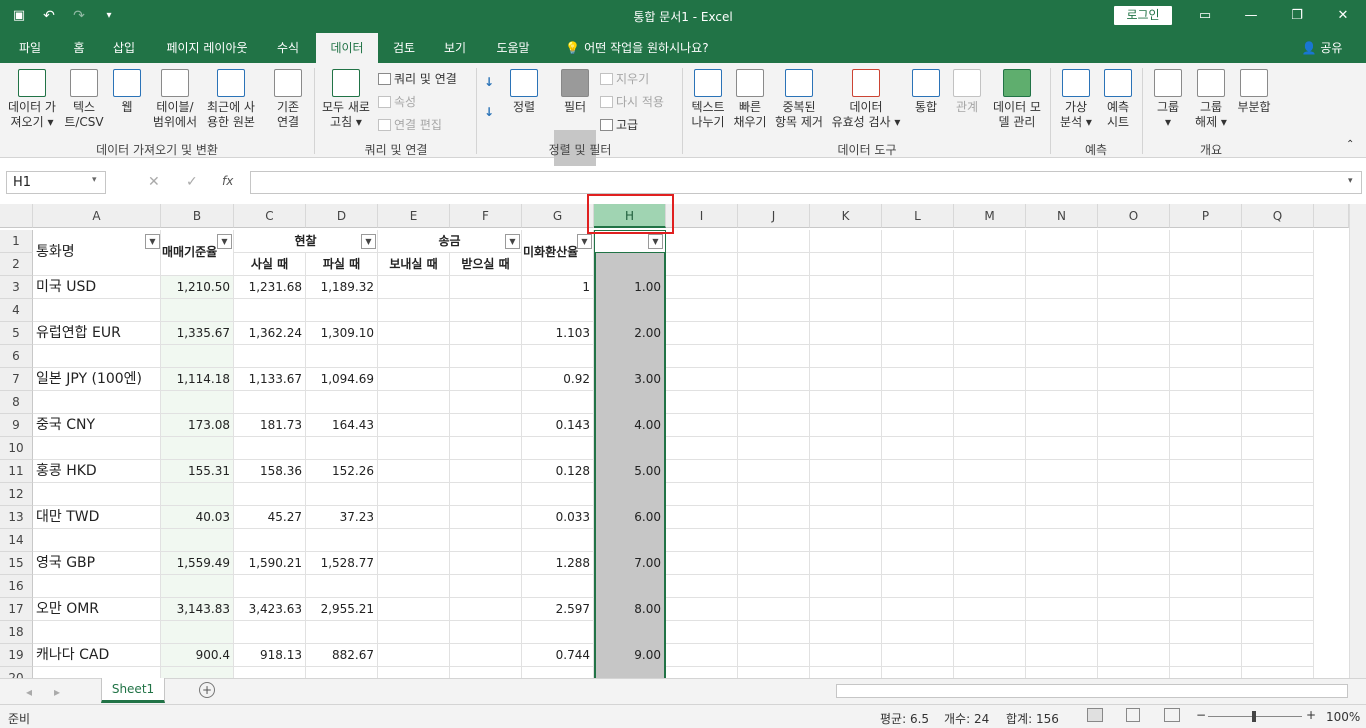 This screenshot has width=1366, height=728. What do you see at coordinates (124, 48) in the screenshot?
I see `tab-insert: 삽입` at bounding box center [124, 48].